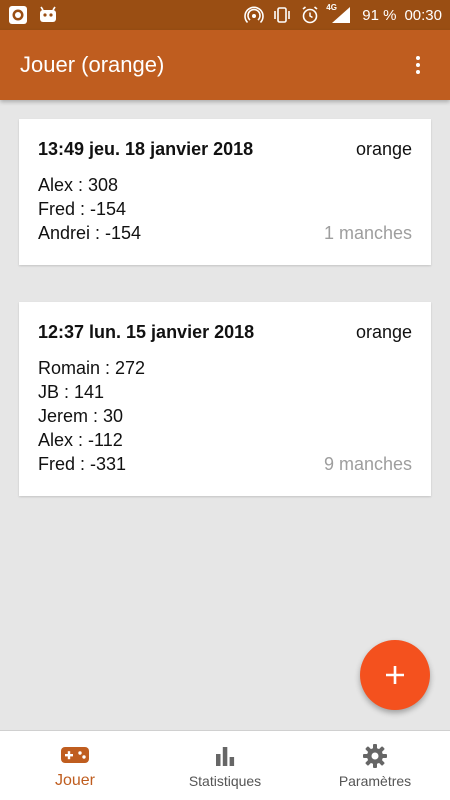 The image size is (450, 800). What do you see at coordinates (375, 780) in the screenshot?
I see `nav-label: Paramètres` at bounding box center [375, 780].